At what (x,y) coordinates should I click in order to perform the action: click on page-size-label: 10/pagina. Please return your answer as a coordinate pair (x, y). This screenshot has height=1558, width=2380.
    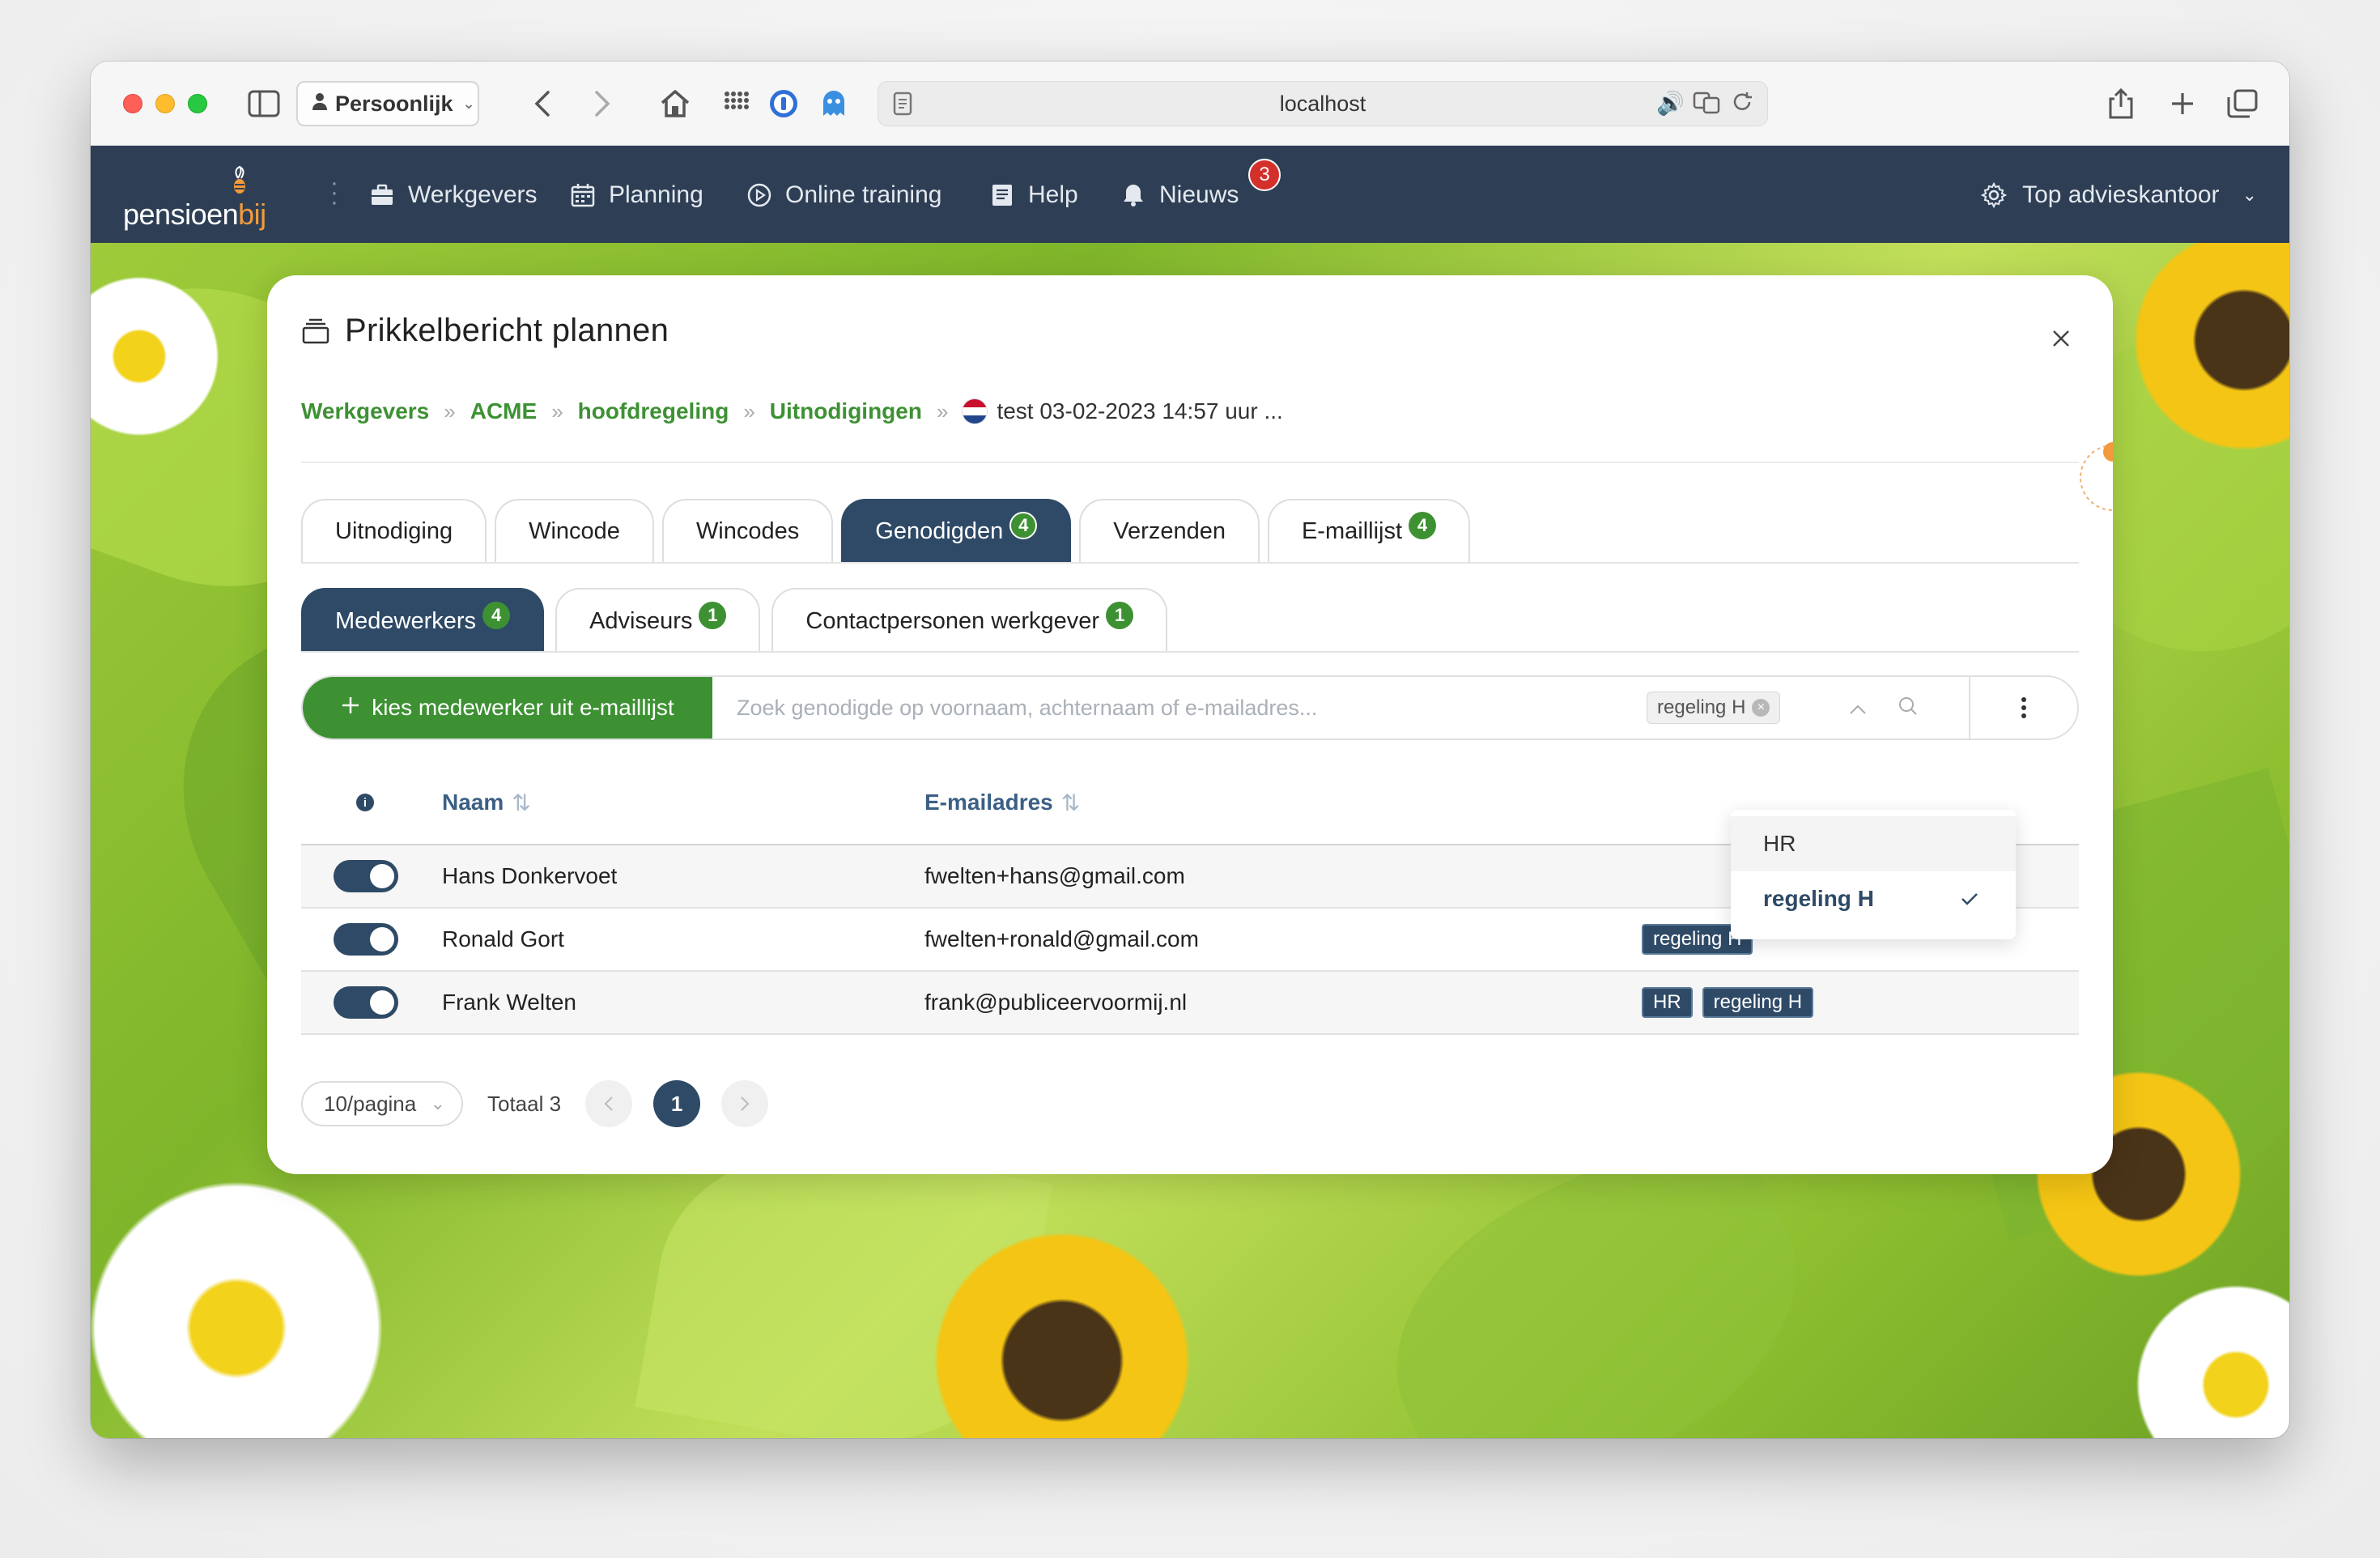
    Looking at the image, I should click on (370, 1103).